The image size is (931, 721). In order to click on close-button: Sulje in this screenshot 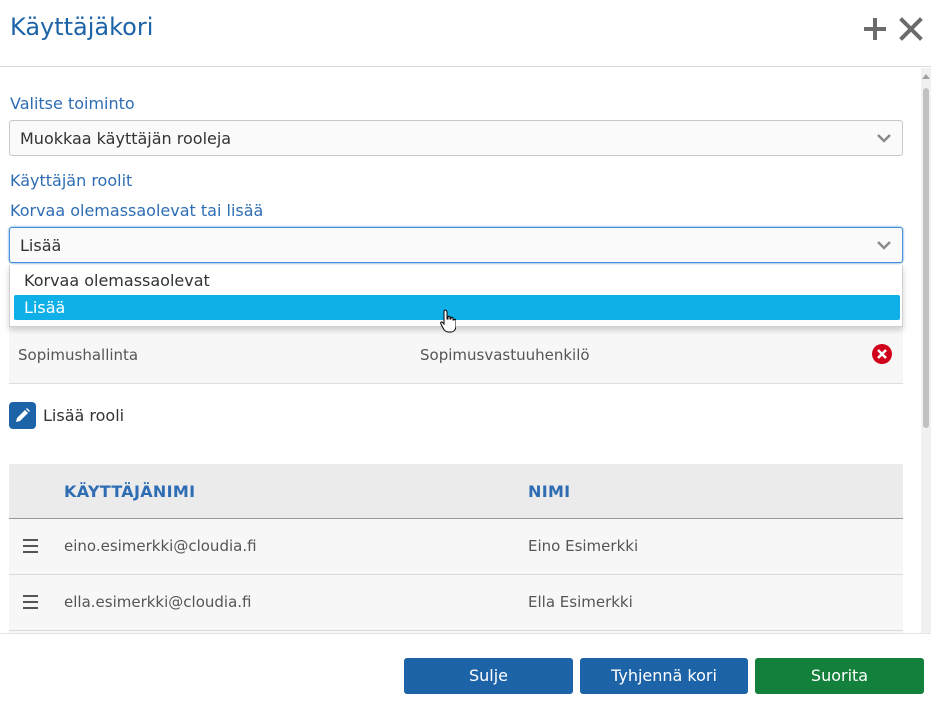, I will do `click(488, 676)`.